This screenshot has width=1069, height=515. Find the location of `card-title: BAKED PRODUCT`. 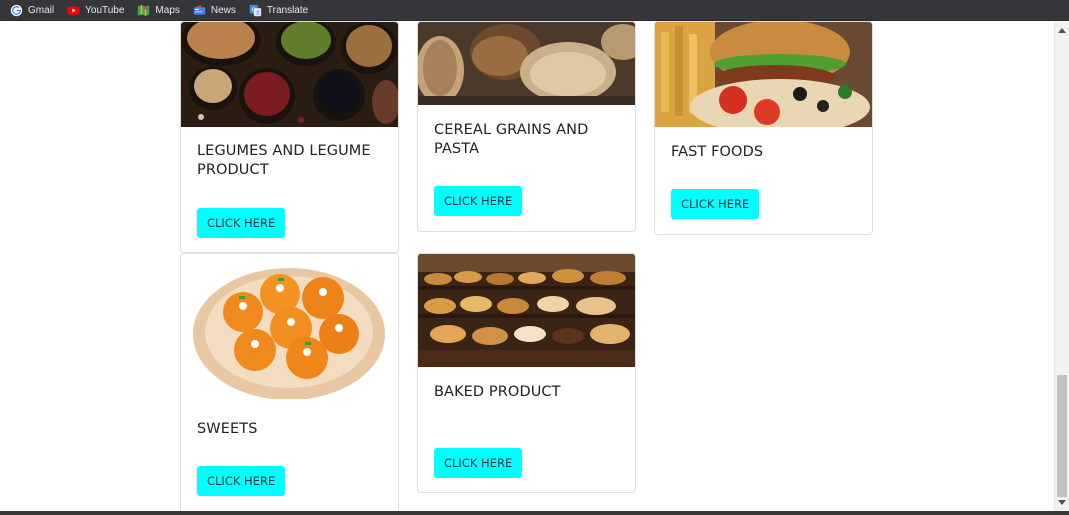

card-title: BAKED PRODUCT is located at coordinates (497, 392).